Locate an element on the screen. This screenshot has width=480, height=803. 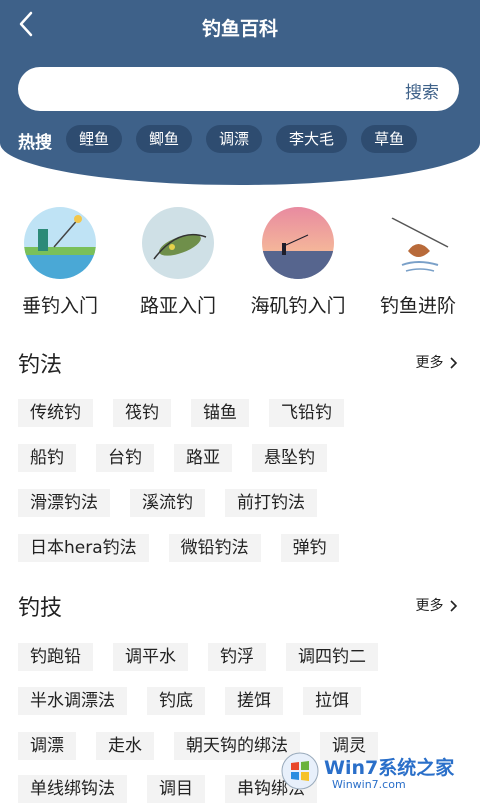
category-label: 路亚入门 is located at coordinates (177, 306).